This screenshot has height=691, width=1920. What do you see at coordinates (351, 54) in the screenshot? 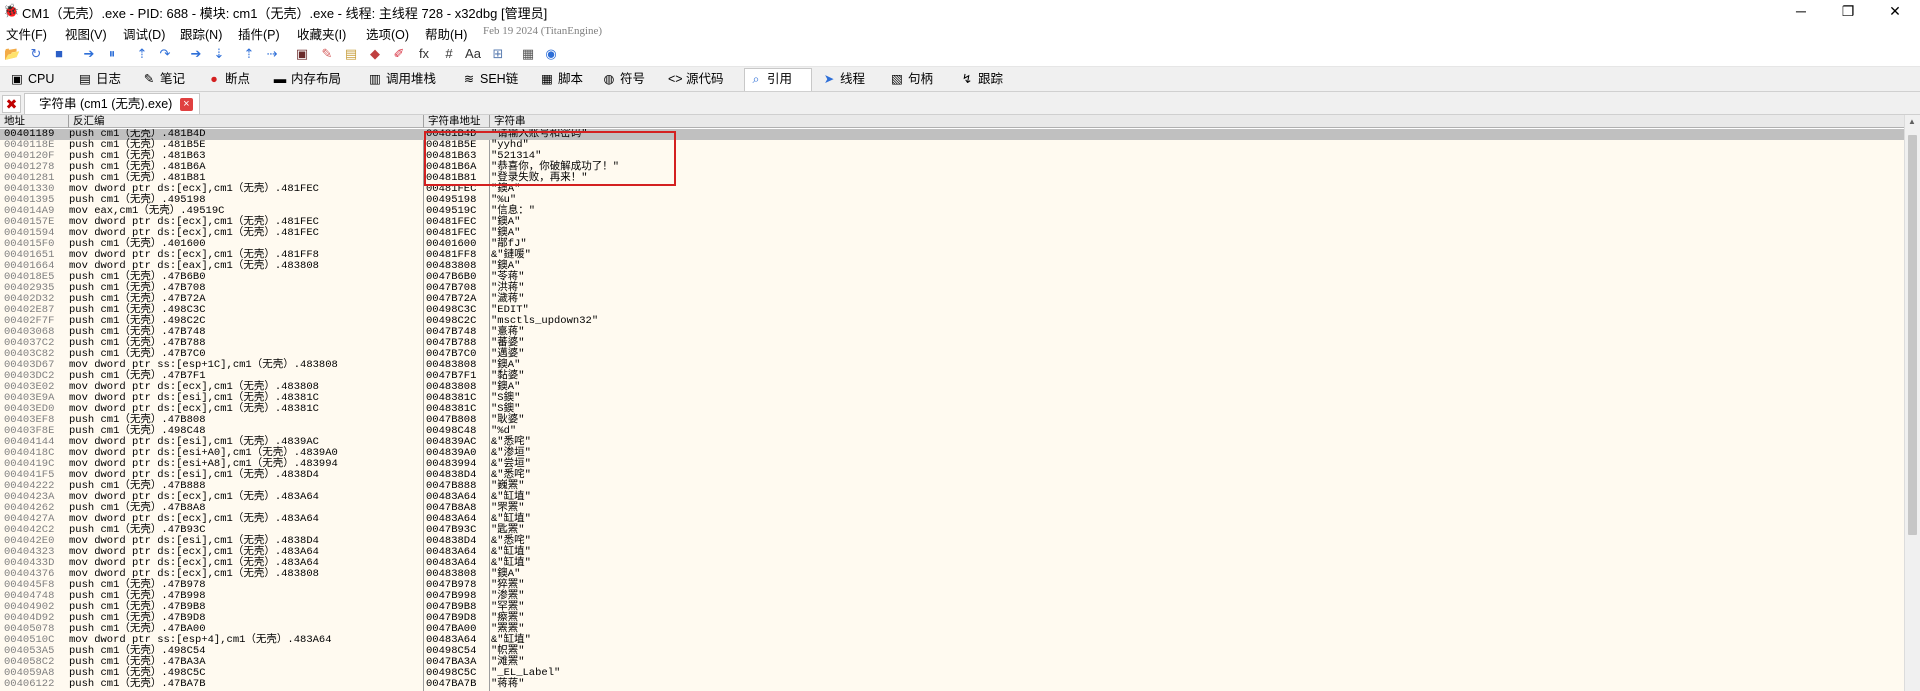
I see `comment-icon: ▤` at bounding box center [351, 54].